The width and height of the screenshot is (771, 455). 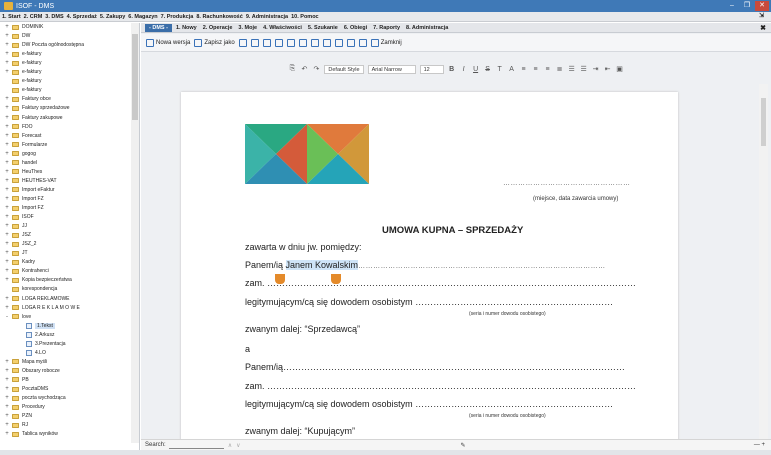 I want to click on font-color-icon: A, so click(x=512, y=69).